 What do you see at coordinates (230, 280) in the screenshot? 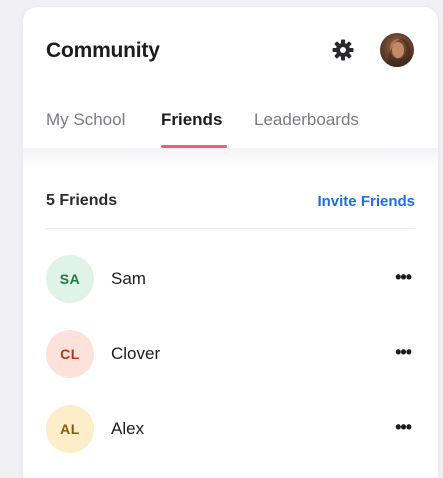
I see `friend-row-sam: SA Sam •••` at bounding box center [230, 280].